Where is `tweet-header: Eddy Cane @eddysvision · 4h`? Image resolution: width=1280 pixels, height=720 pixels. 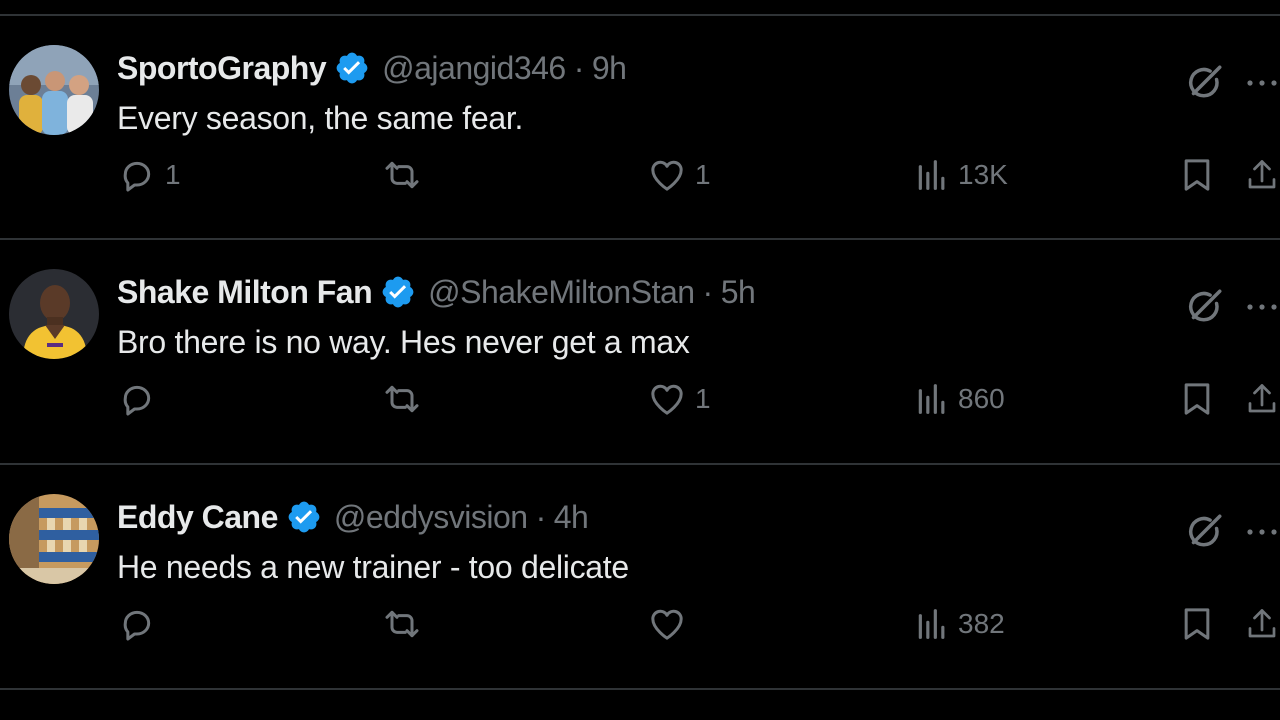 tweet-header: Eddy Cane @eddysvision · 4h is located at coordinates (353, 517).